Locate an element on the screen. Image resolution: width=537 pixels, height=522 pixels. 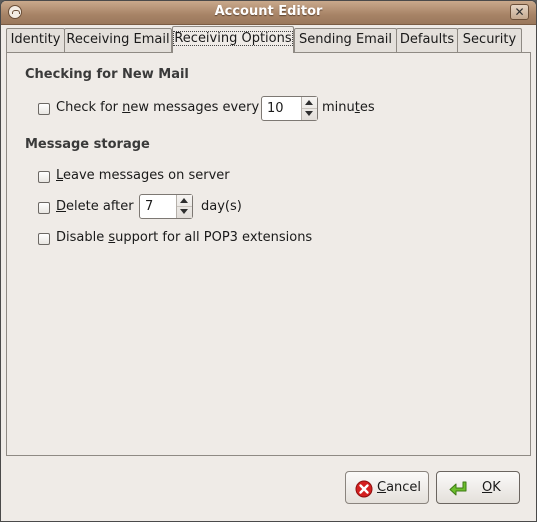
window-title: Account Editor is located at coordinates (268, 11).